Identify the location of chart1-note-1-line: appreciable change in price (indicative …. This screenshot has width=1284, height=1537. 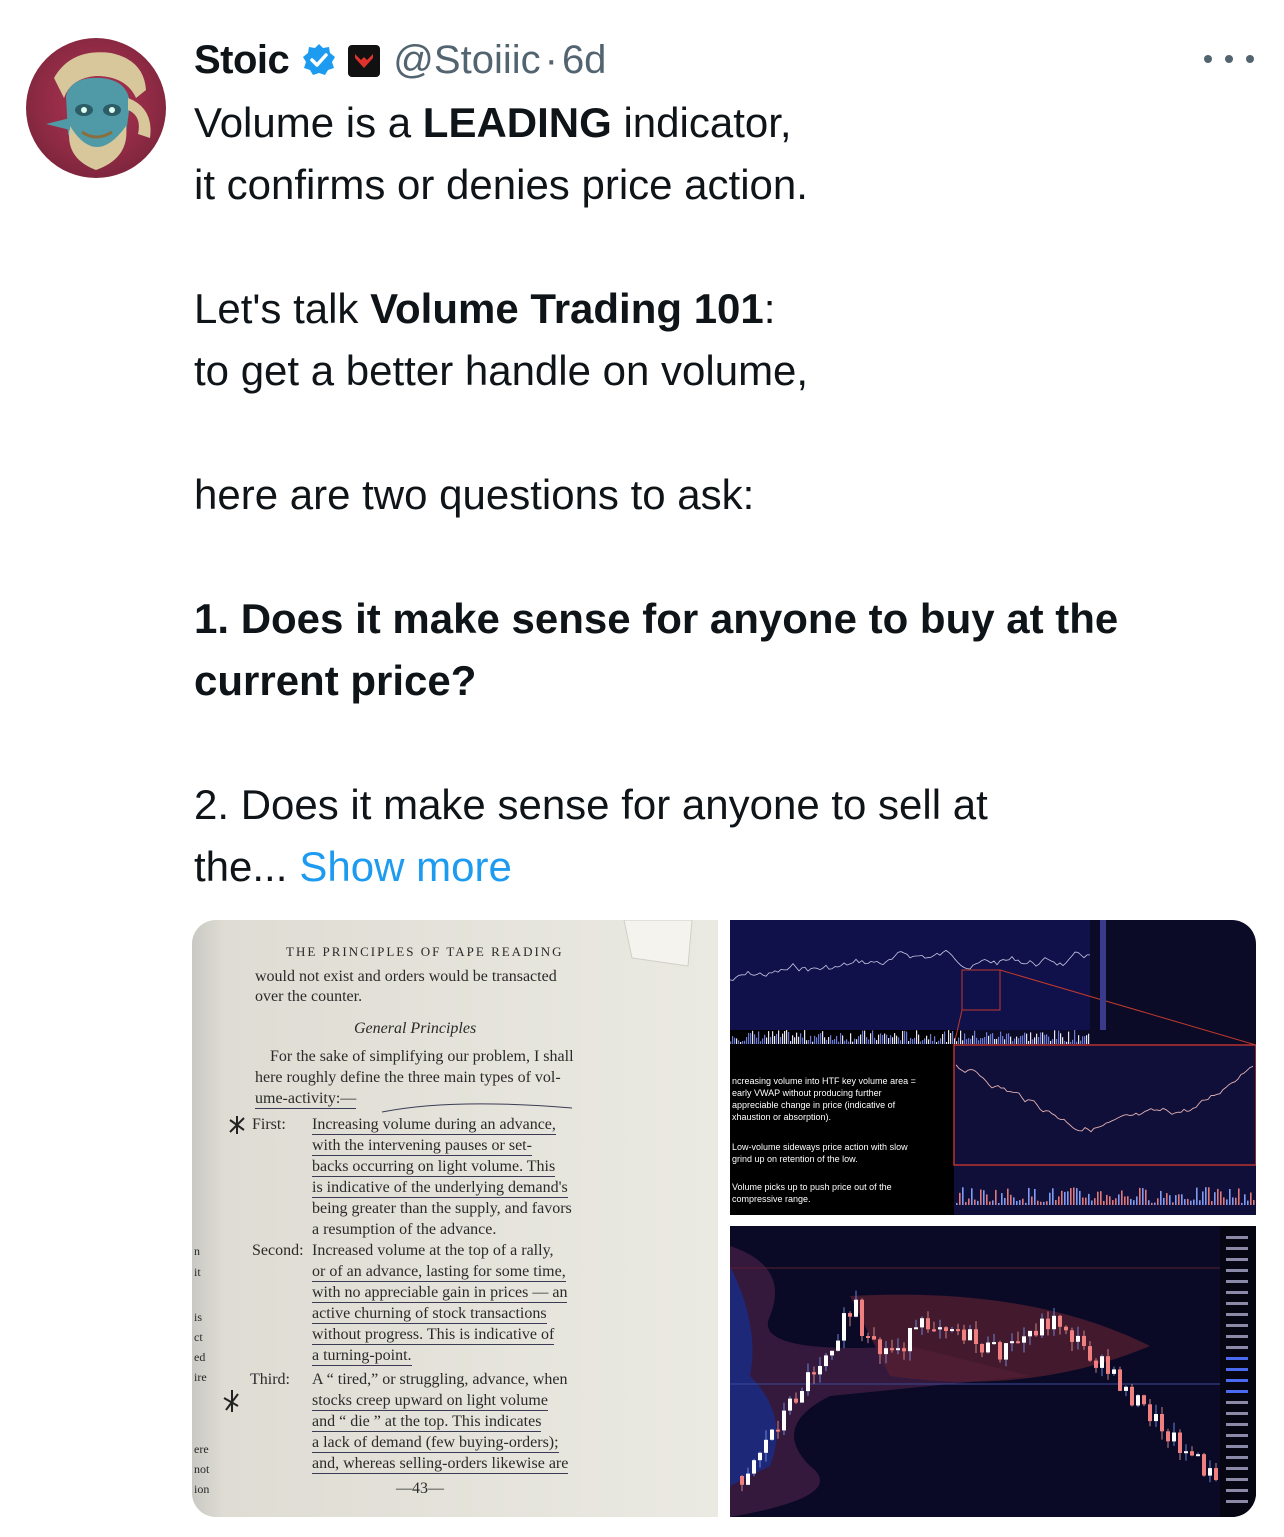
(814, 1105).